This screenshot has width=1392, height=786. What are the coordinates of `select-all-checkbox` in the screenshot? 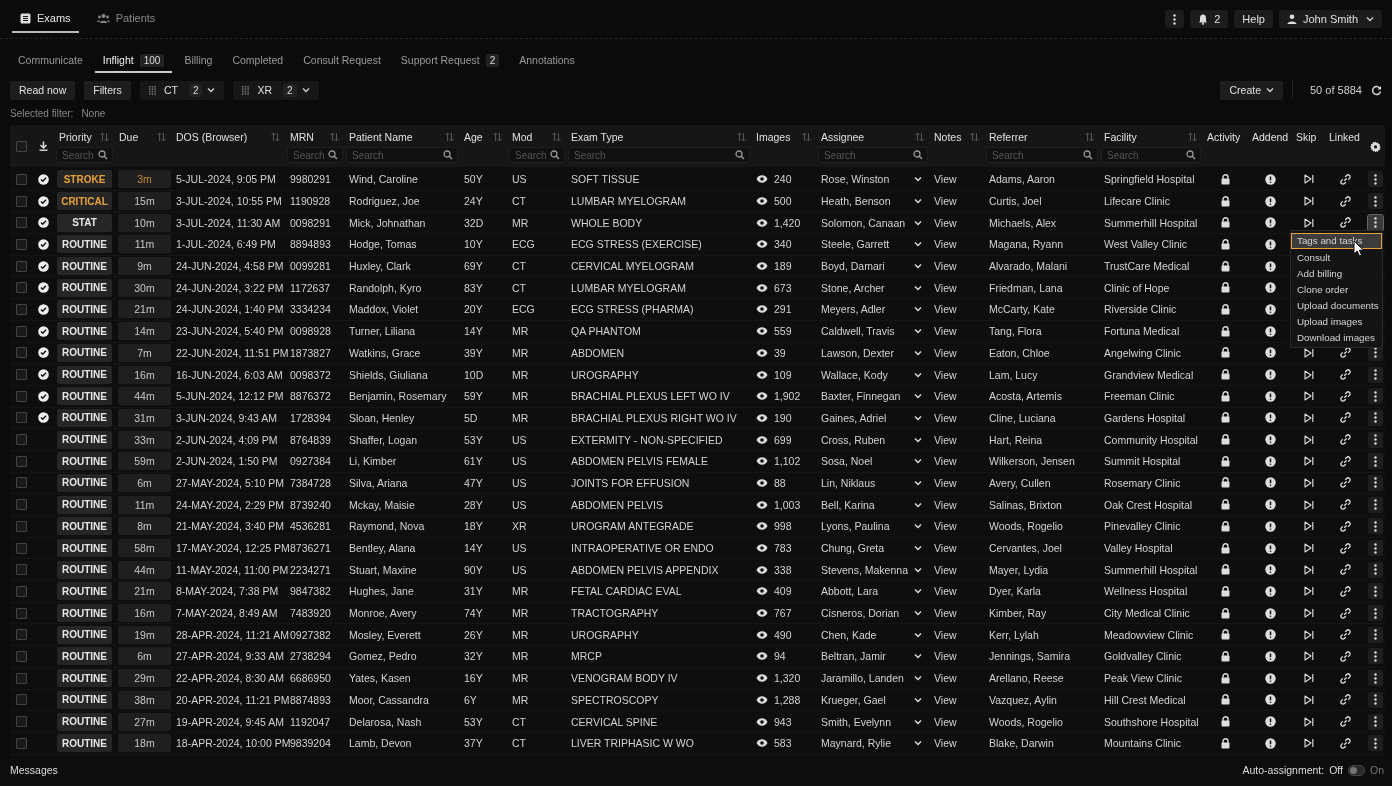 It's located at (21, 146).